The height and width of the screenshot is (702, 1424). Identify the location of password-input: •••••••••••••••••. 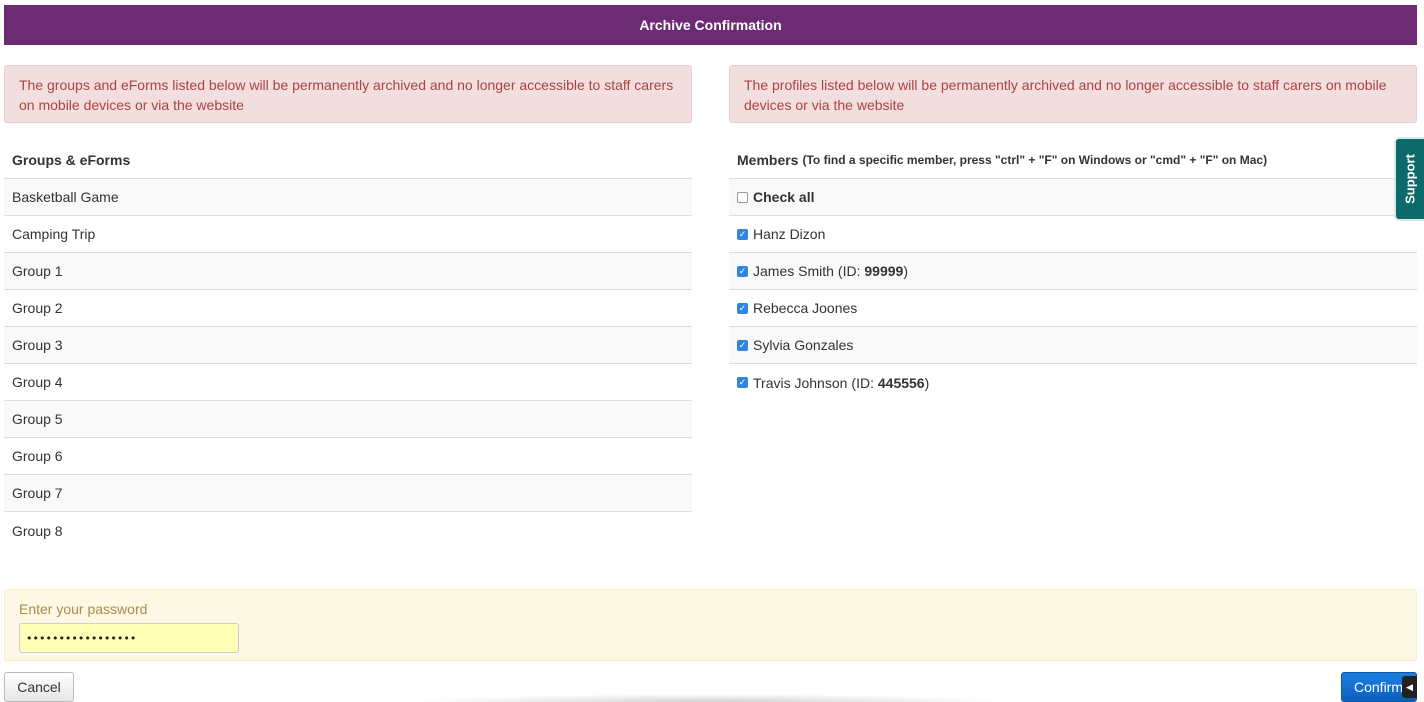
(129, 638).